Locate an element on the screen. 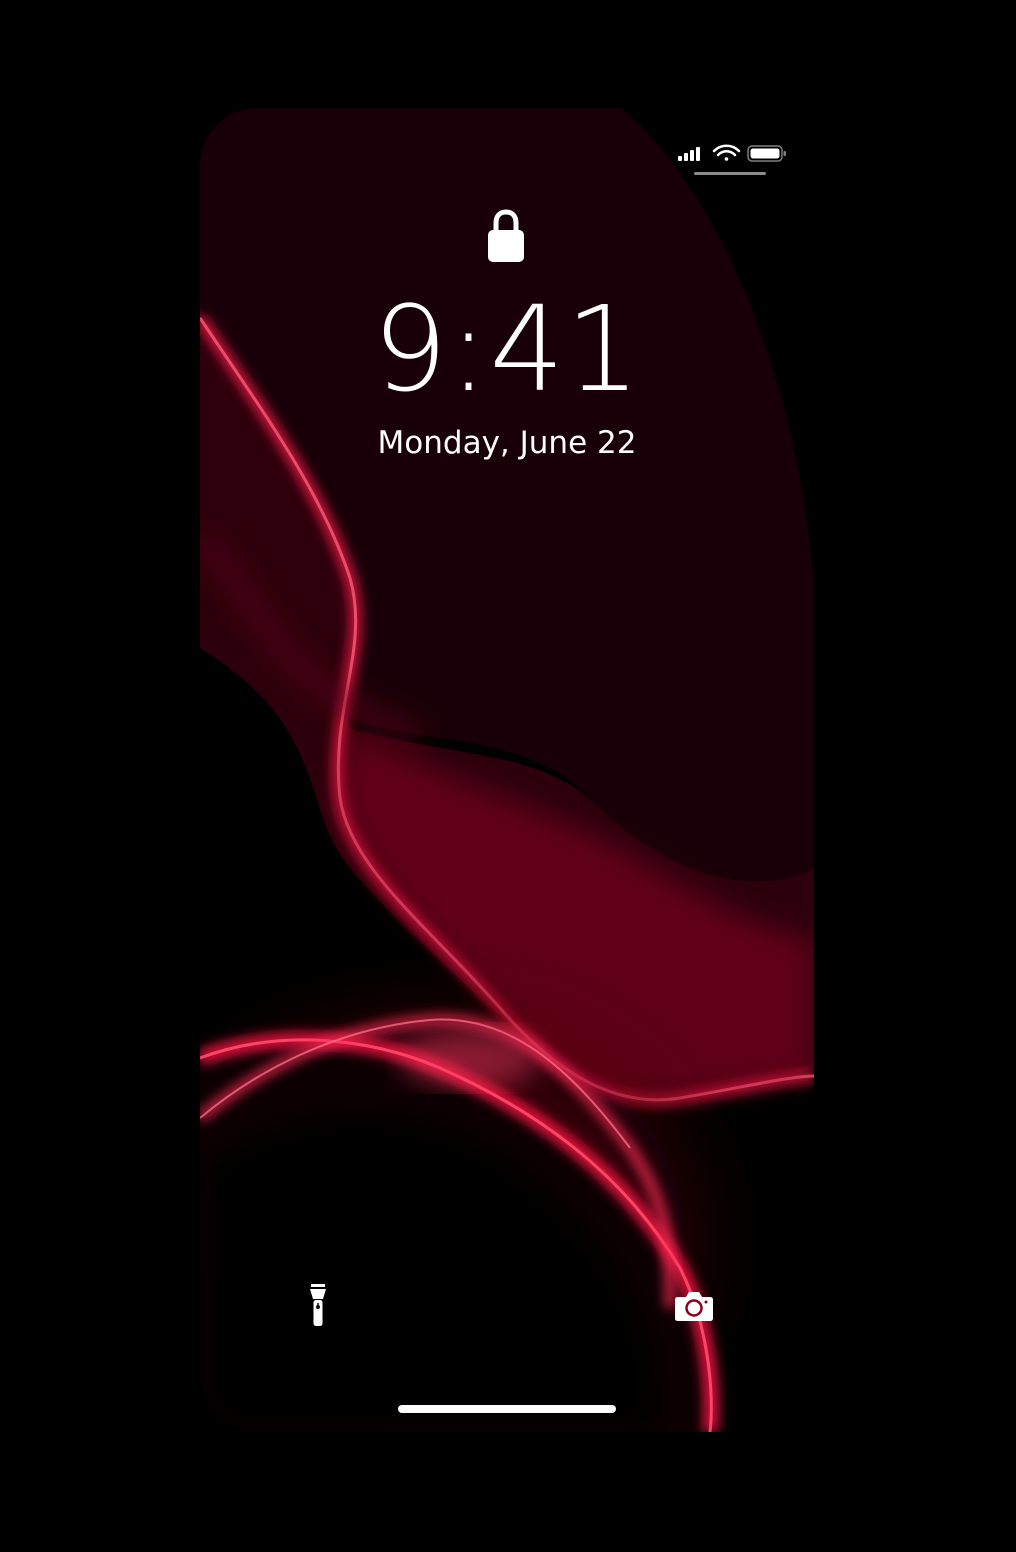 This screenshot has height=1552, width=1016. battery-icon is located at coordinates (766, 153).